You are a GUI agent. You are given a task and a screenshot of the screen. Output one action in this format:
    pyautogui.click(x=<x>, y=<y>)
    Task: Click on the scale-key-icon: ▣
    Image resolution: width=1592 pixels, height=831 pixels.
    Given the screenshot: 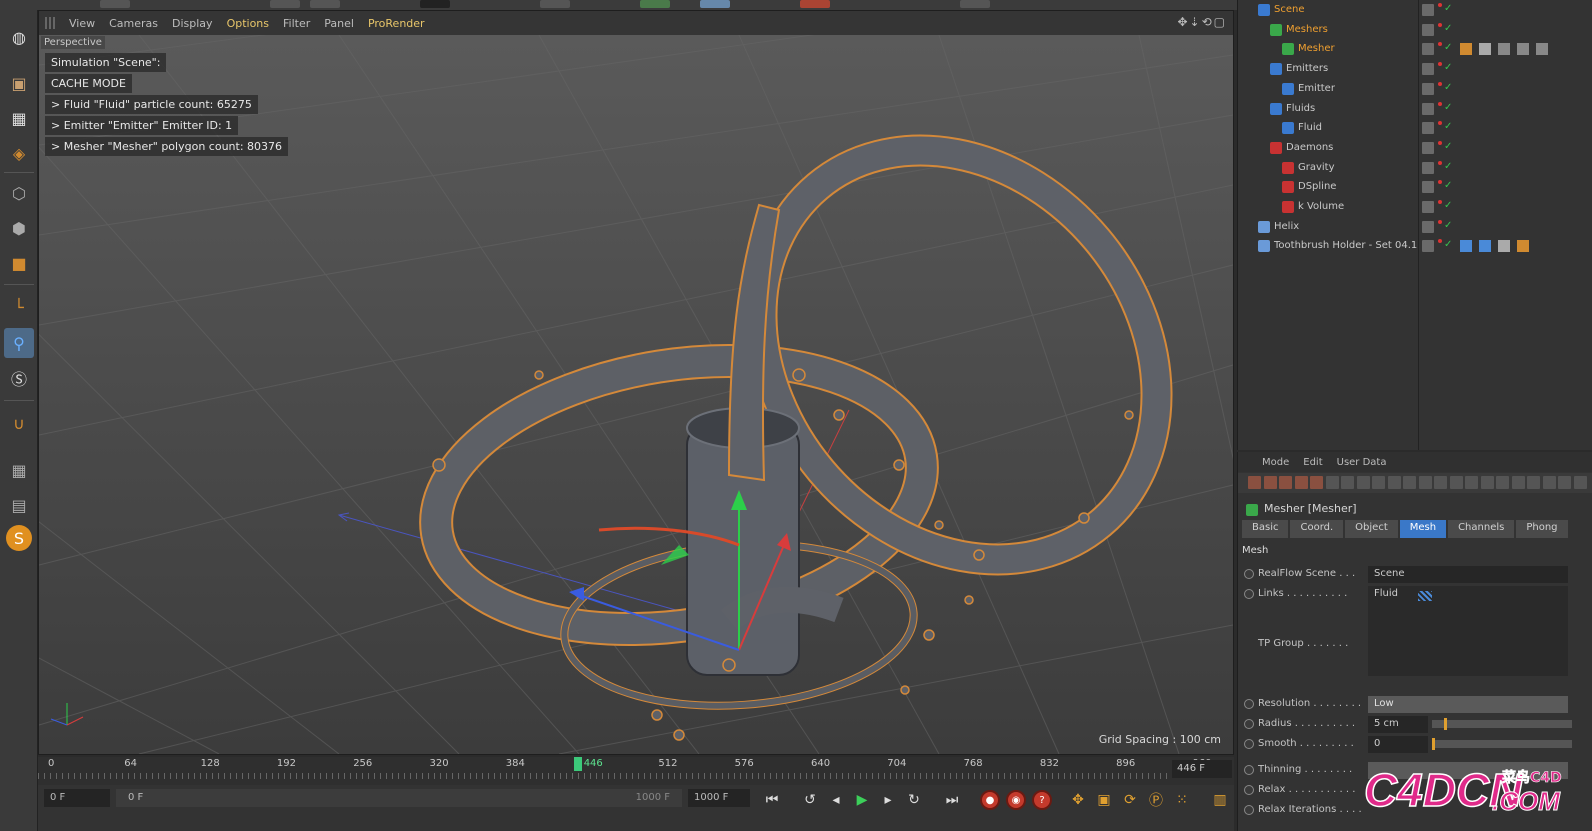 What is the action you would take?
    pyautogui.click(x=1104, y=800)
    